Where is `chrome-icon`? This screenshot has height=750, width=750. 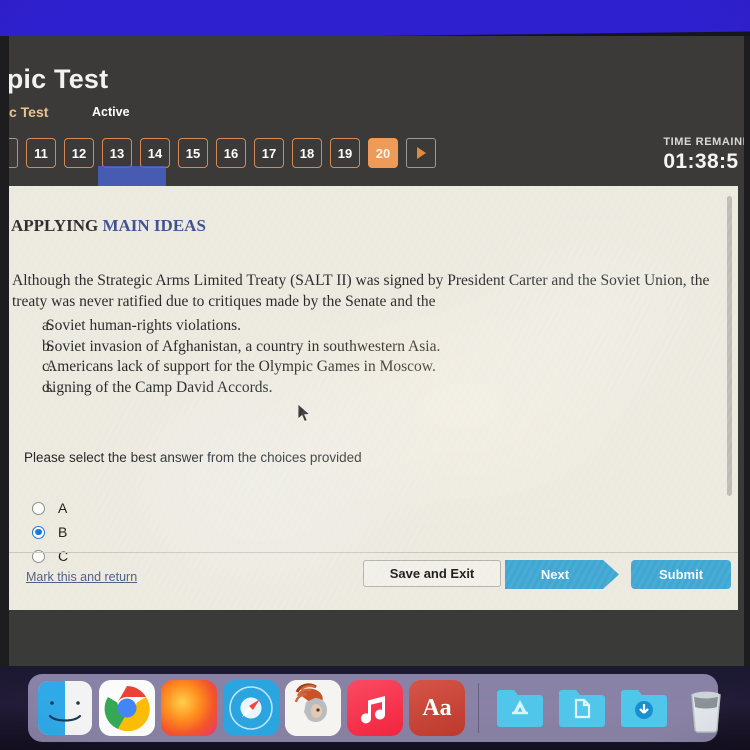
chrome-icon is located at coordinates (127, 708).